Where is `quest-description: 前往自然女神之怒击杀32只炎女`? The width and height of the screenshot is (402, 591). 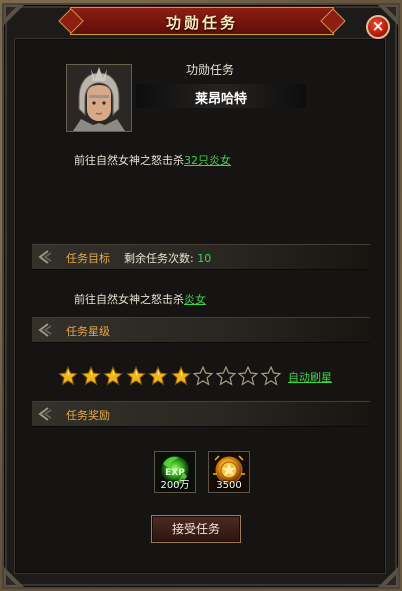
quest-description: 前往自然女神之怒击杀32只炎女 is located at coordinates (152, 160).